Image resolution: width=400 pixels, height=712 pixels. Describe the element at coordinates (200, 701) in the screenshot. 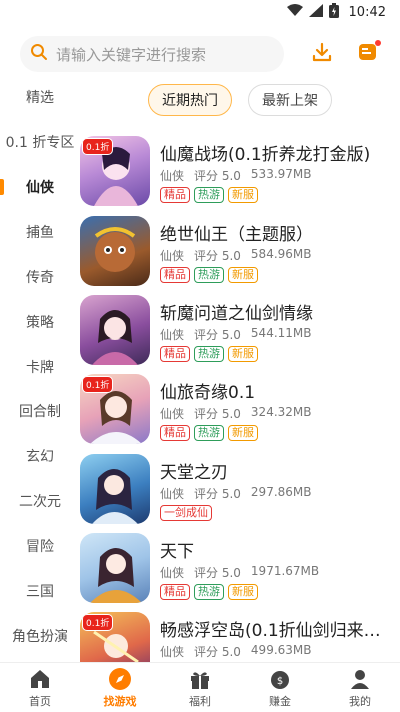

I see `nav-welfare-label: 福利` at that location.